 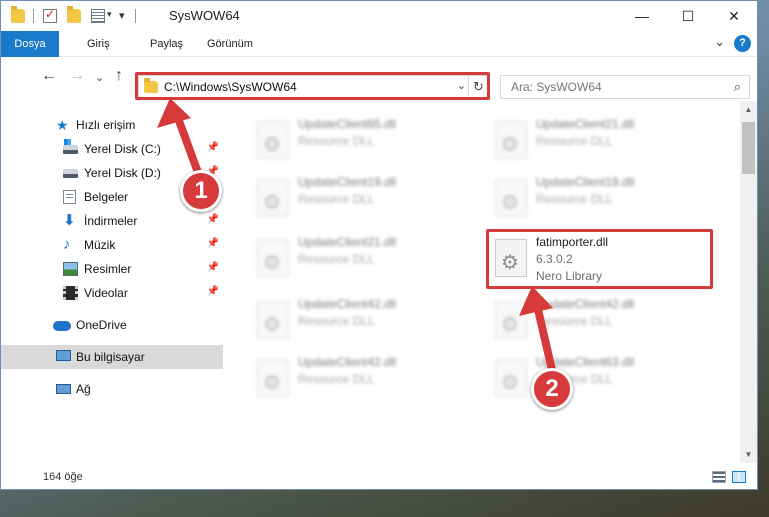 What do you see at coordinates (552, 389) in the screenshot?
I see `step-badge-2: 2` at bounding box center [552, 389].